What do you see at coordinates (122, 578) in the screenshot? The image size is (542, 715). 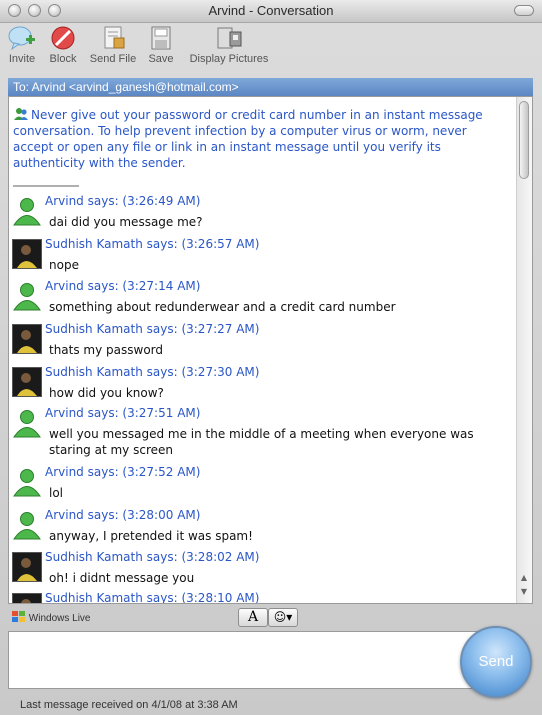 I see `message-text: oh! i didnt message you` at bounding box center [122, 578].